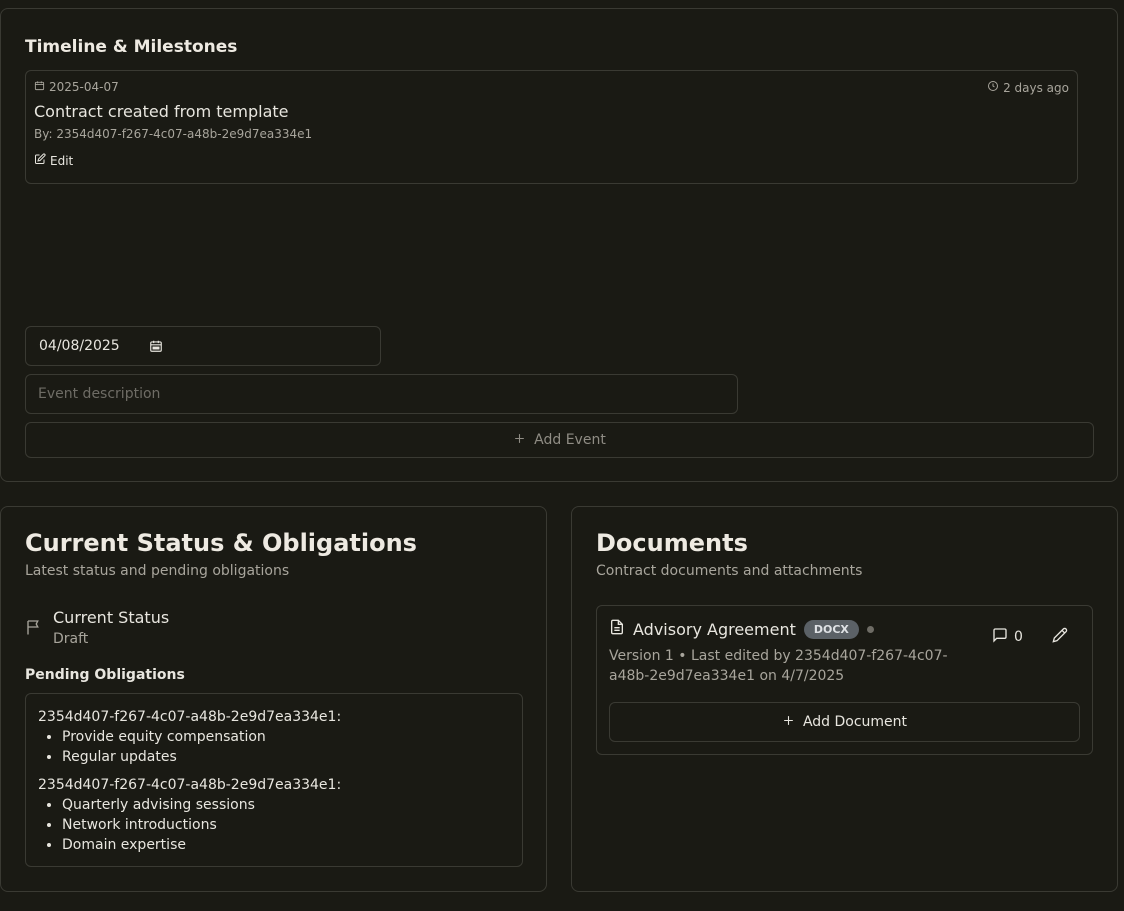 This screenshot has height=911, width=1124. I want to click on file-icon, so click(617, 629).